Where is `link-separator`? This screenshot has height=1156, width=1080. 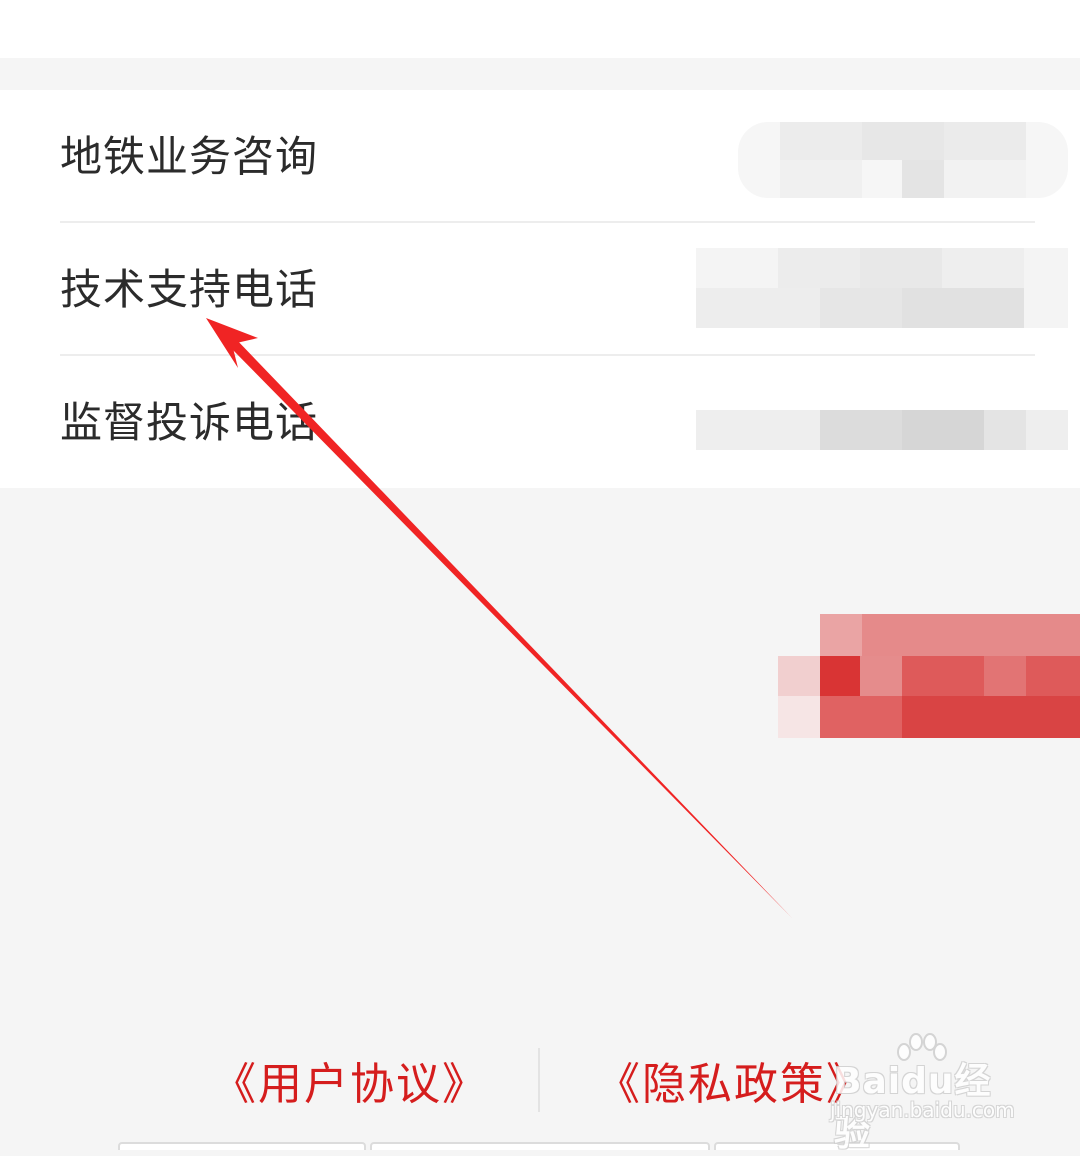 link-separator is located at coordinates (539, 1080).